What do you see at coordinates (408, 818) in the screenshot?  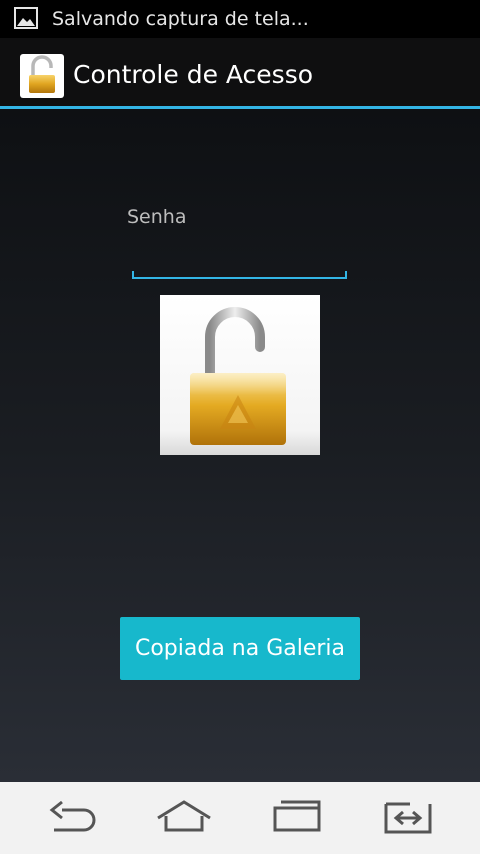 I see `switch-apps-icon` at bounding box center [408, 818].